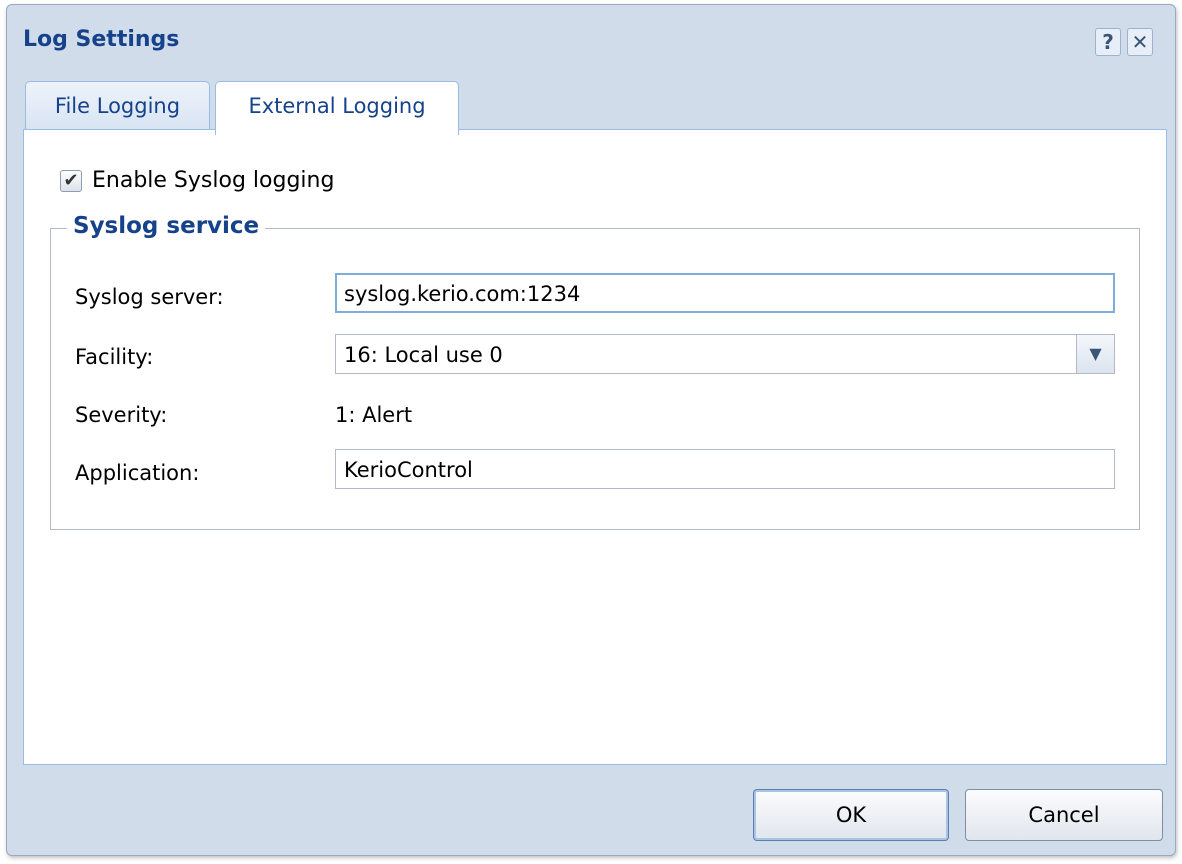 The width and height of the screenshot is (1182, 864). I want to click on facility-value: 16: Local use 0, so click(423, 355).